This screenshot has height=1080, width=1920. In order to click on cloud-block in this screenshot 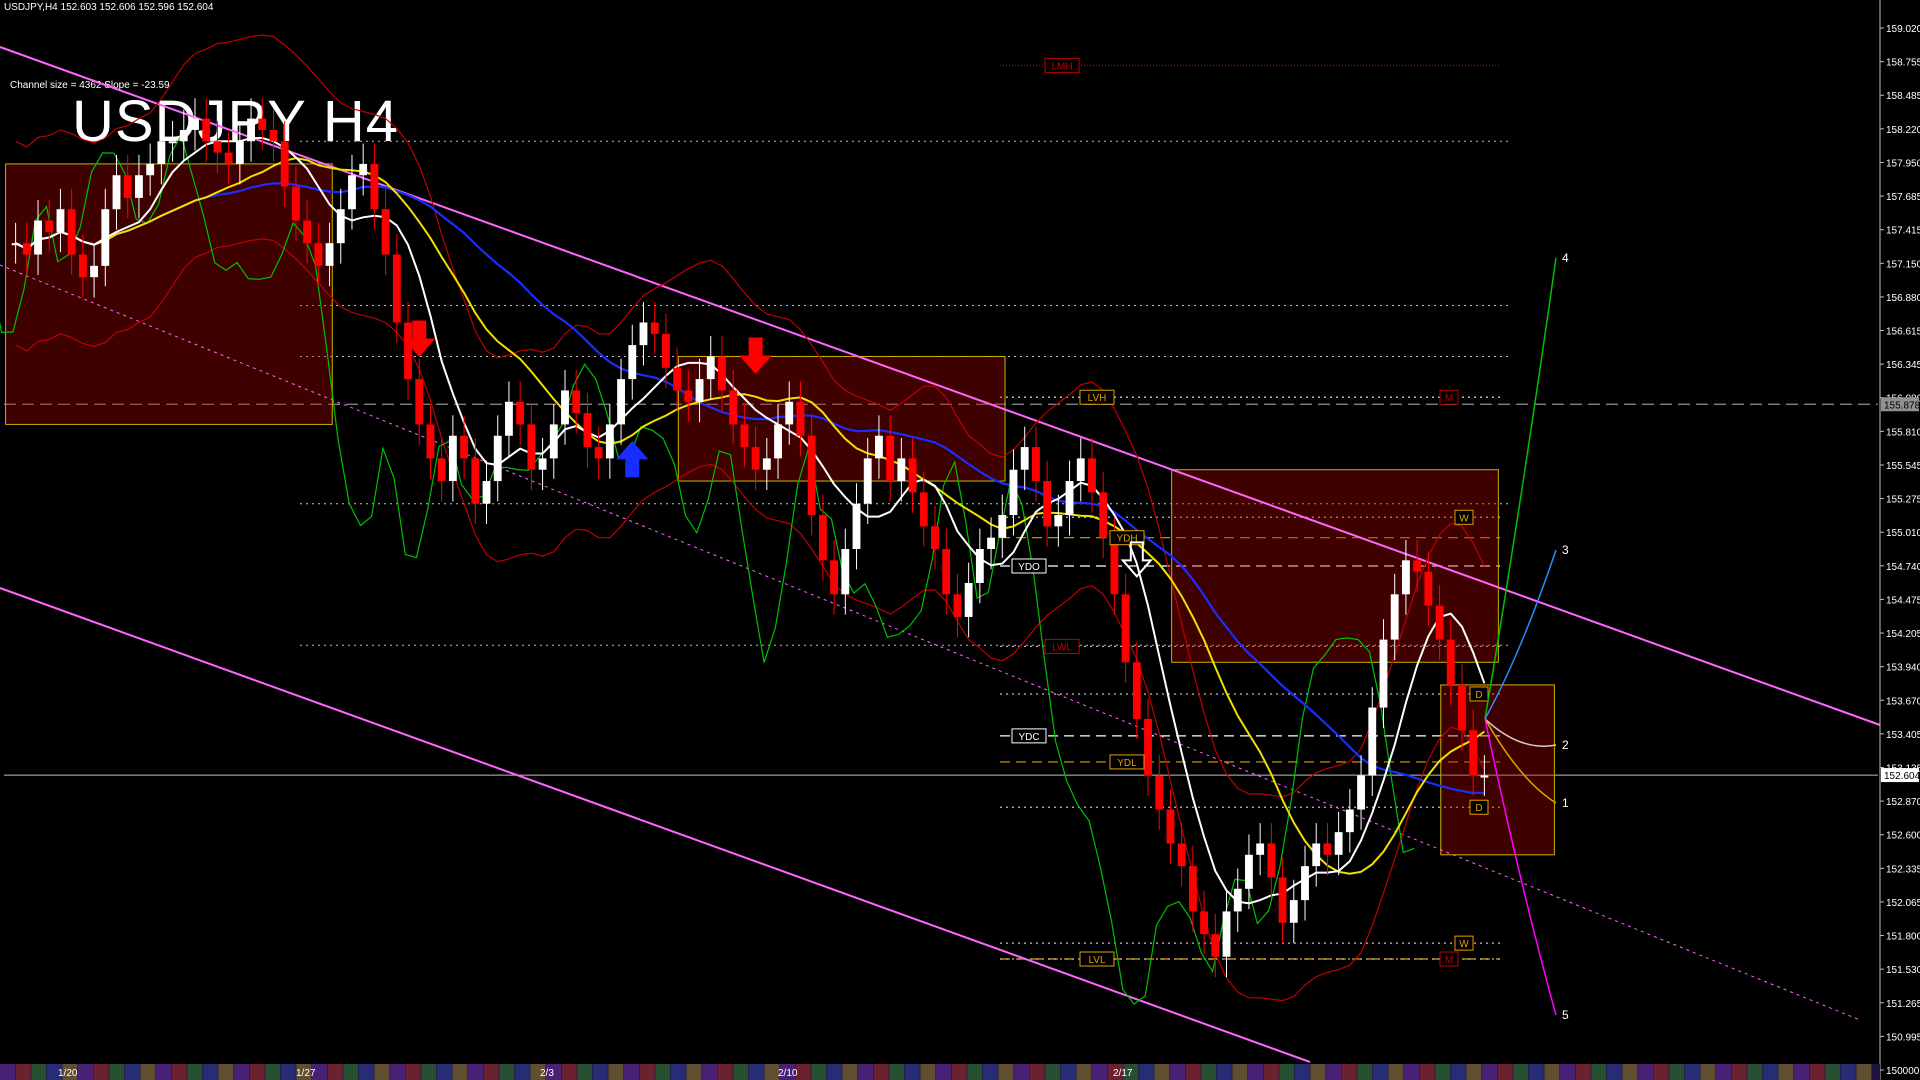, I will do `click(841, 418)`.